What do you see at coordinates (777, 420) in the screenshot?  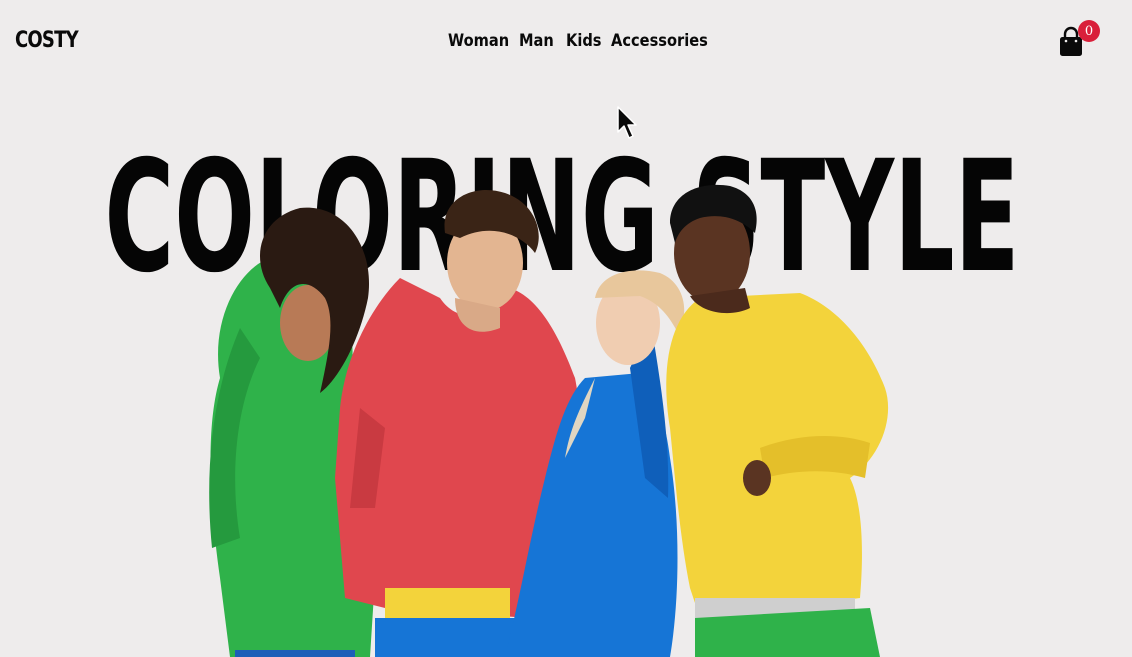 I see `model-yellow-hoodie` at bounding box center [777, 420].